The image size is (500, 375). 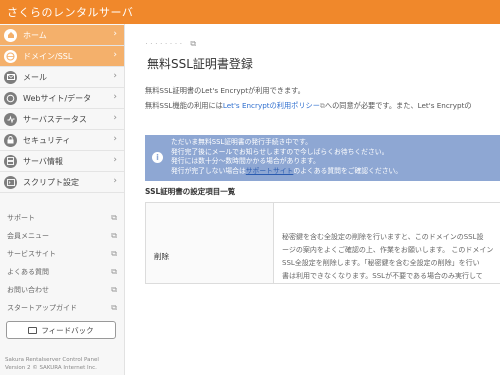 I want to click on link-label: スタートアップガイド, so click(x=42, y=308).